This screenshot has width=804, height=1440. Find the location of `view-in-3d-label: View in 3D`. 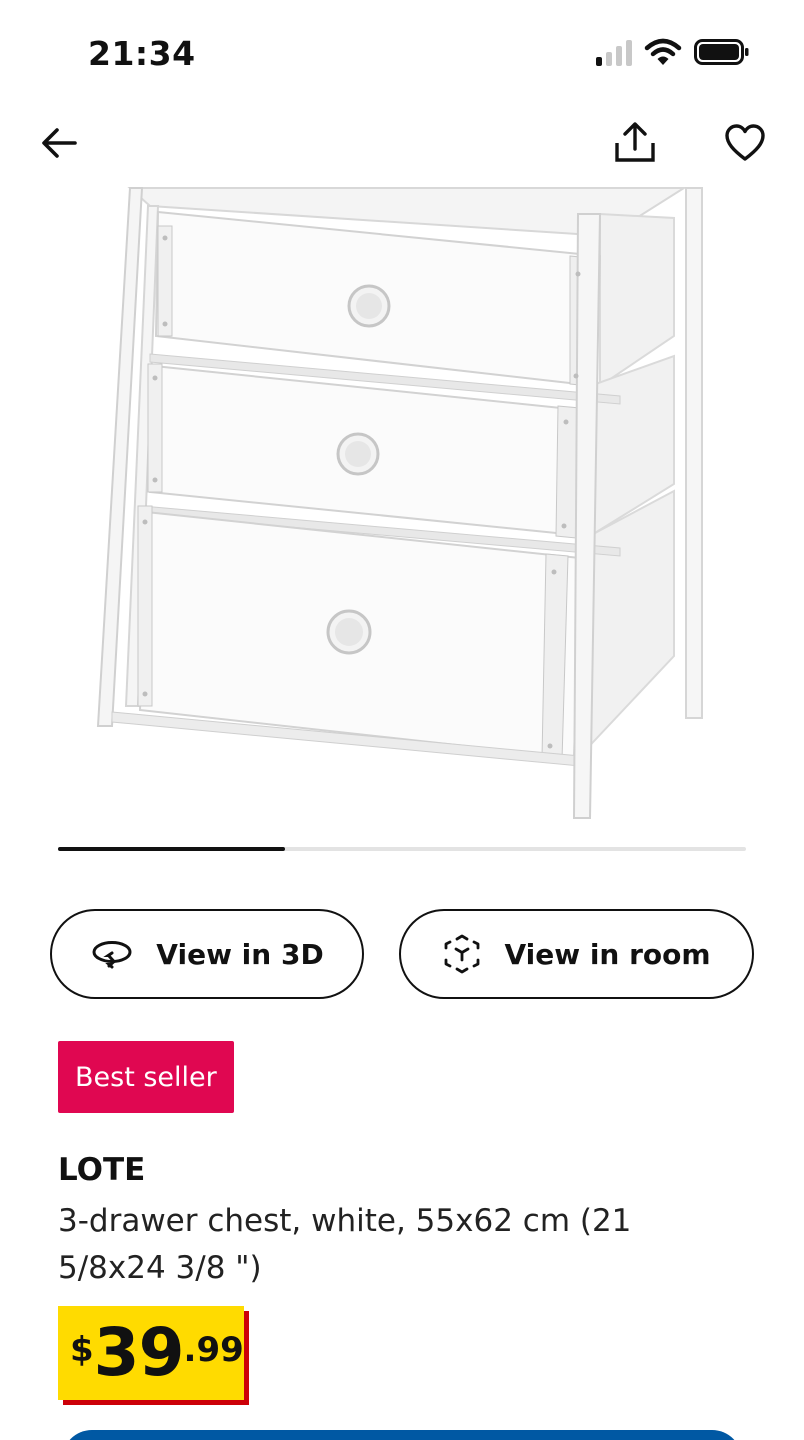

view-in-3d-label: View in 3D is located at coordinates (240, 954).